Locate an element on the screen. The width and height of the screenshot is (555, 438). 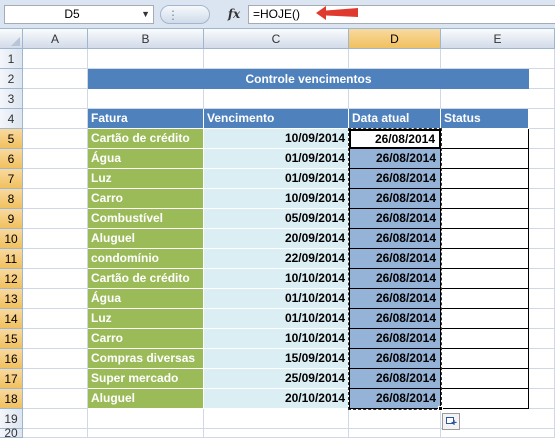
row-header-15: 15 is located at coordinates (11, 339).